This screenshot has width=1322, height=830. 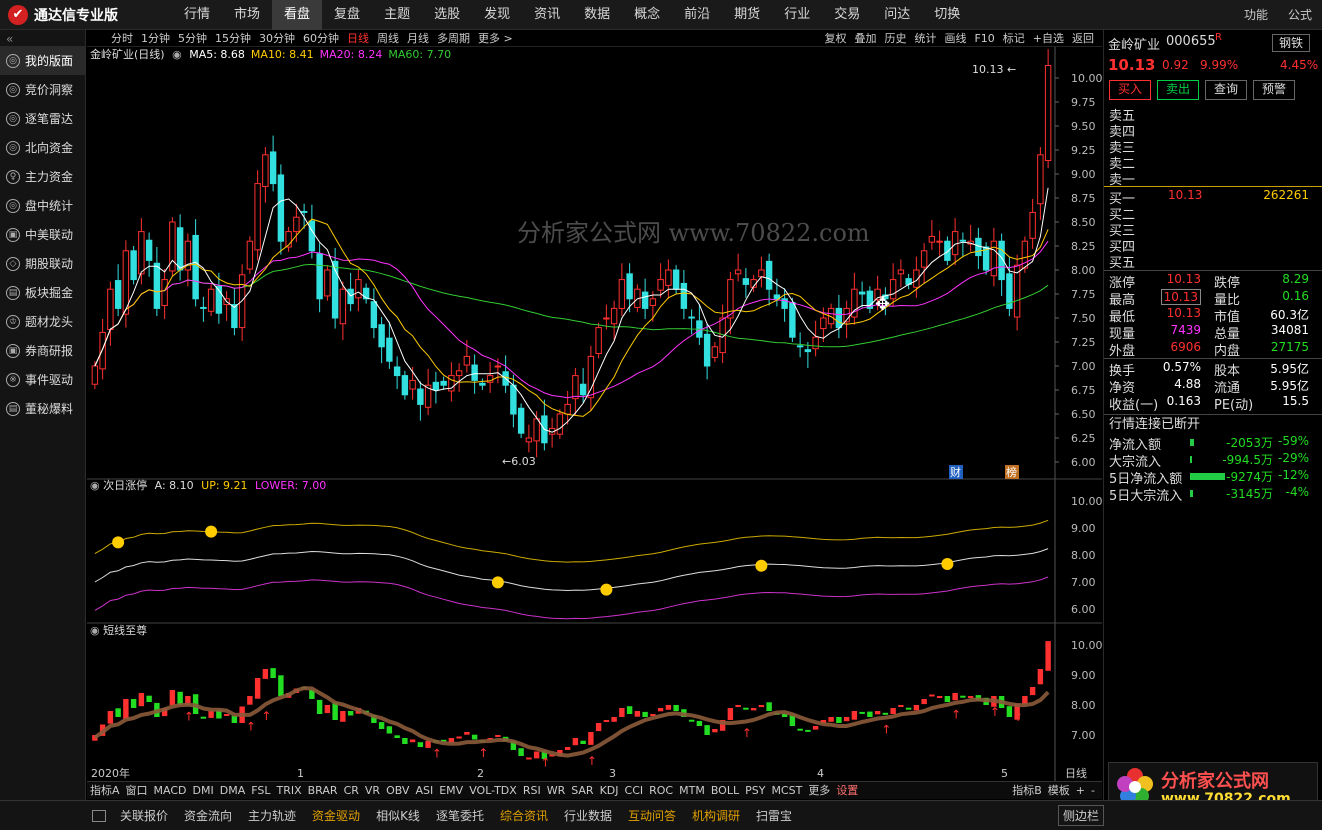 I want to click on menu-item-3: 复盘, so click(x=347, y=15).